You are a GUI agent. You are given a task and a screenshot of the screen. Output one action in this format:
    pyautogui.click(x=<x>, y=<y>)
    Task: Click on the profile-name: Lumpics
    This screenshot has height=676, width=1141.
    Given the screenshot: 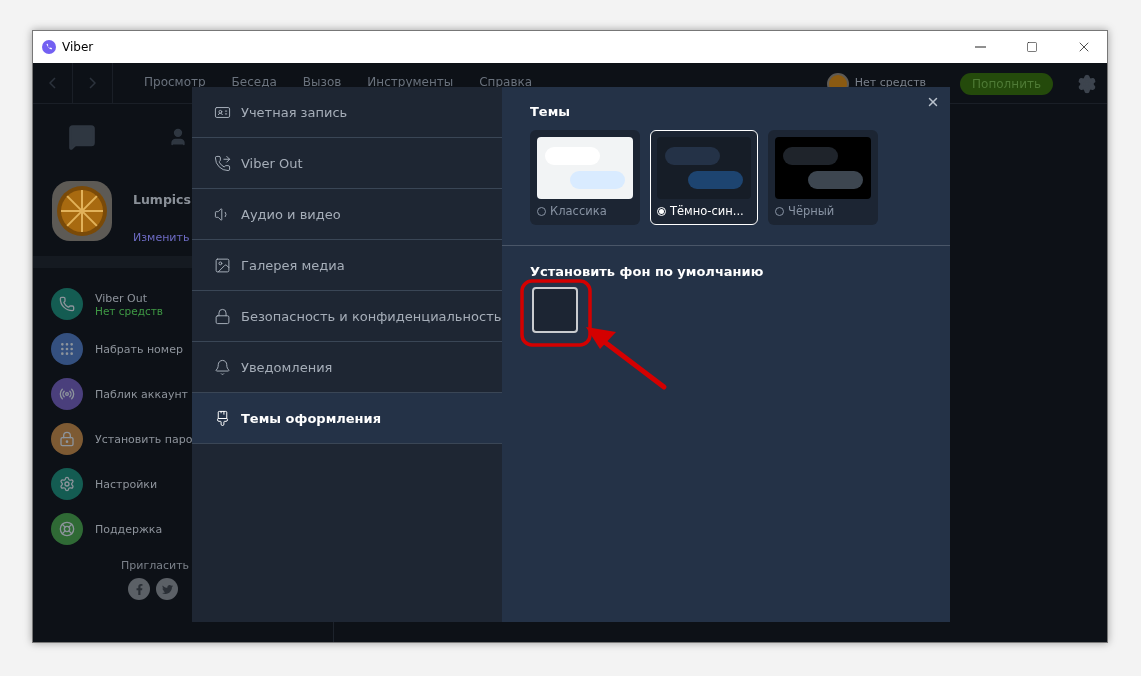 What is the action you would take?
    pyautogui.click(x=162, y=199)
    